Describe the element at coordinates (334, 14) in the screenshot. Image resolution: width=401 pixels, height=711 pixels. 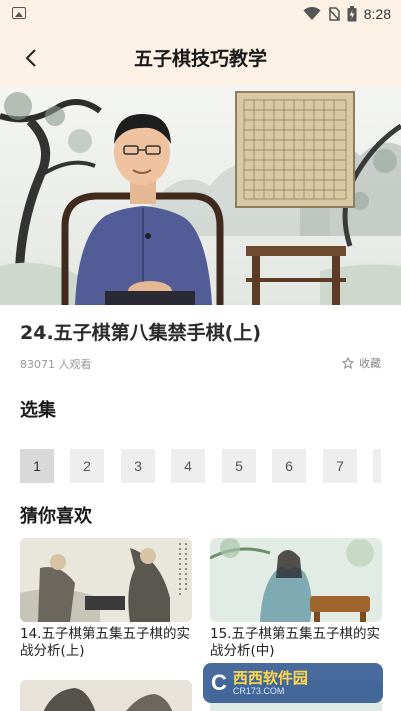
I see `no-sim-icon` at that location.